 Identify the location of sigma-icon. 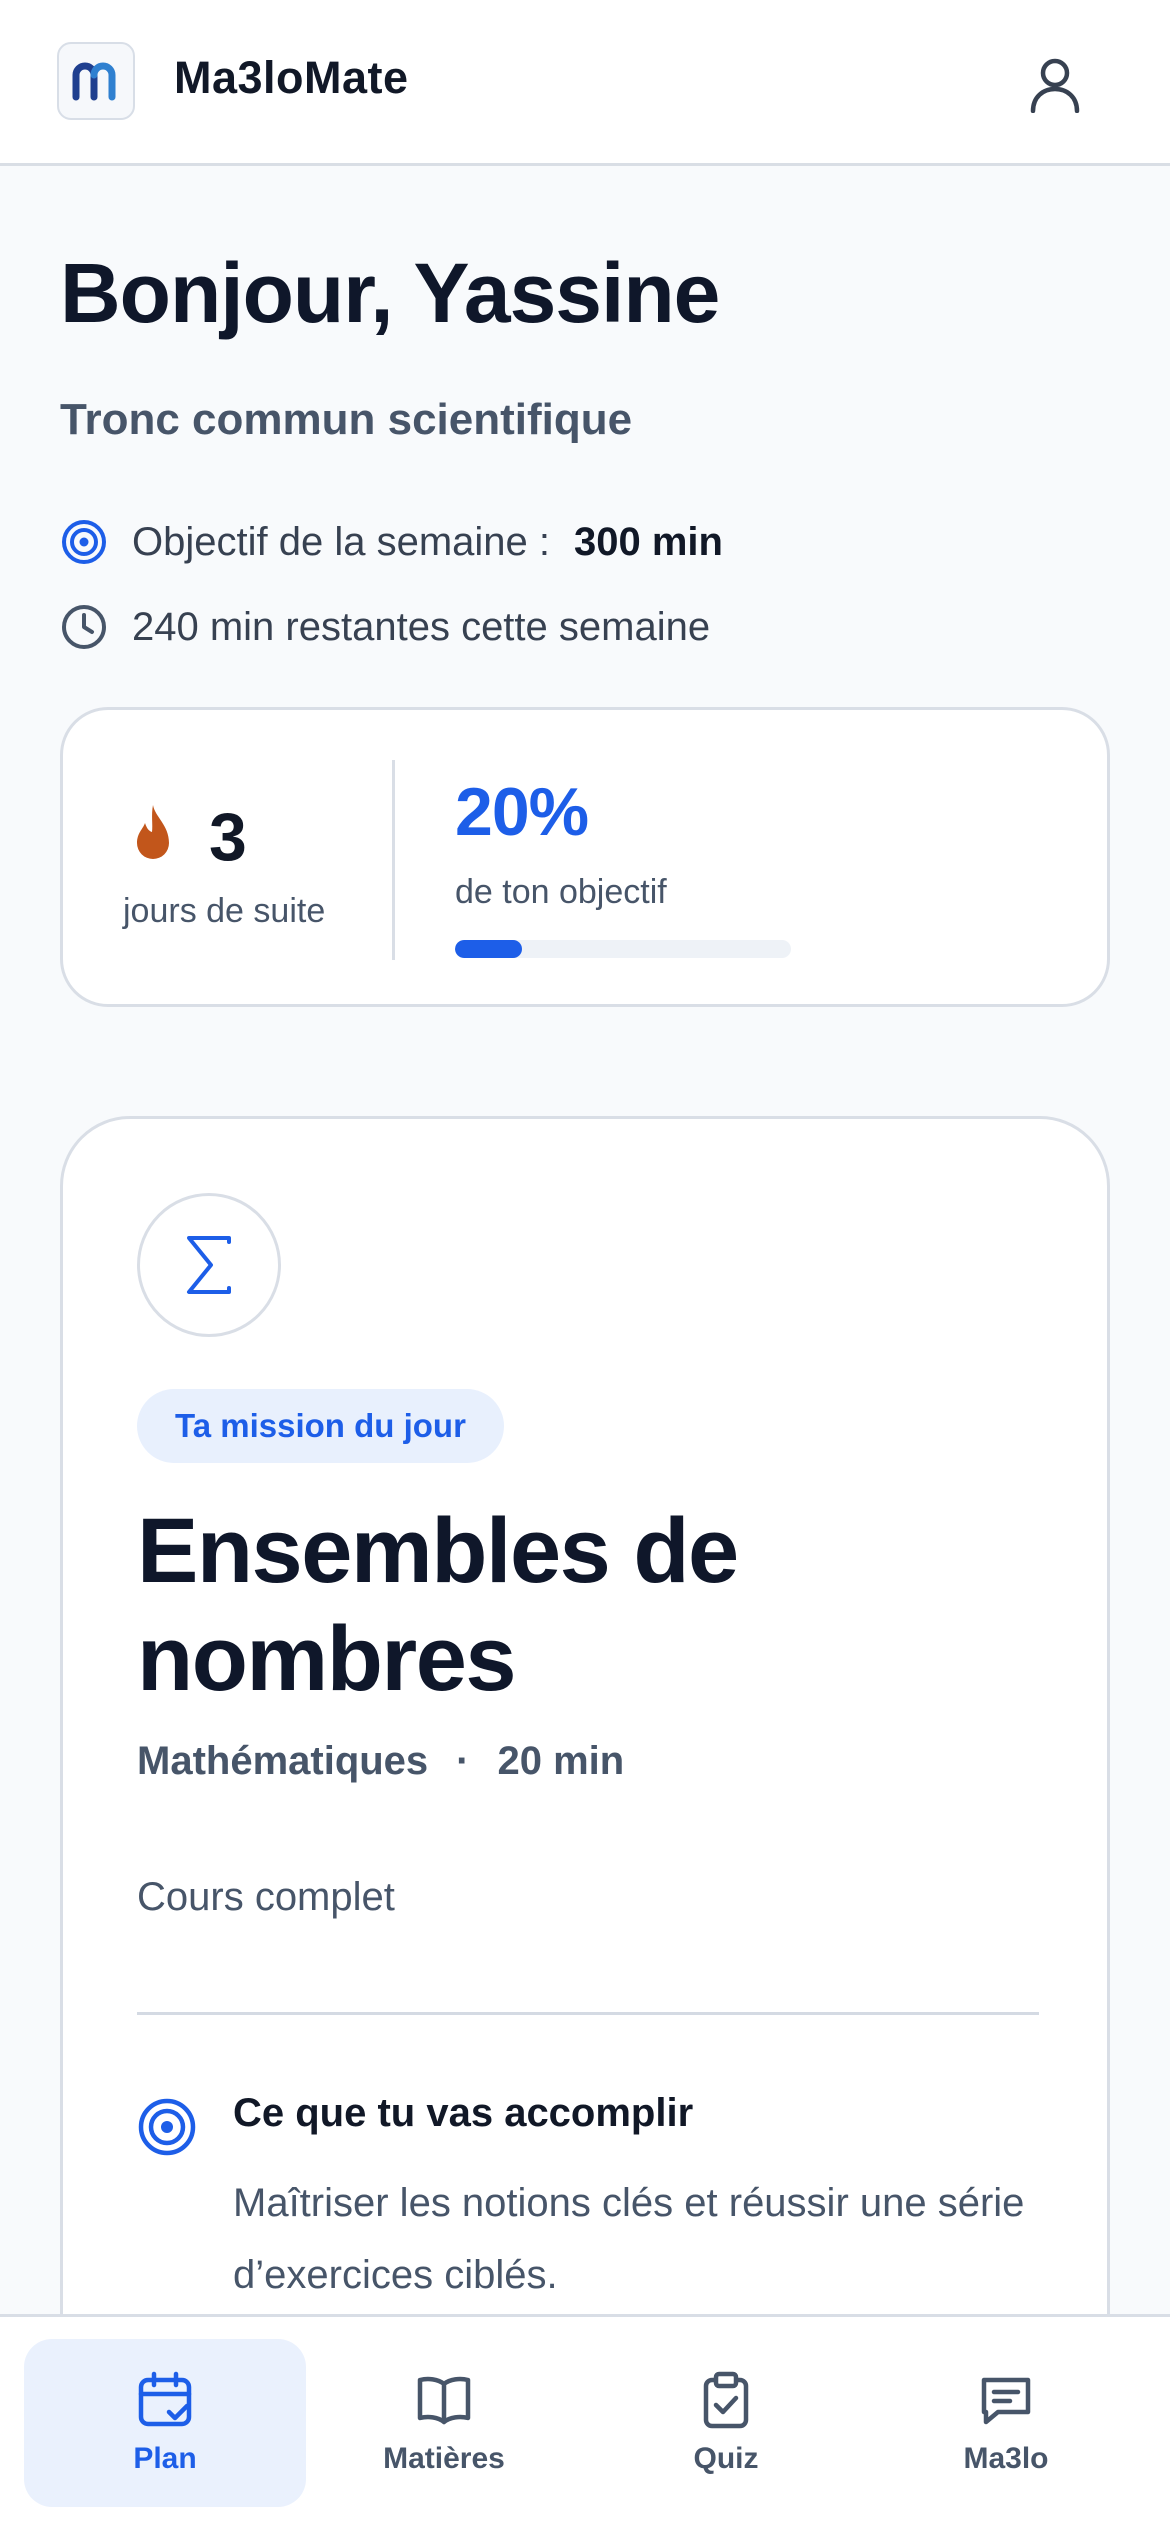
(209, 1265).